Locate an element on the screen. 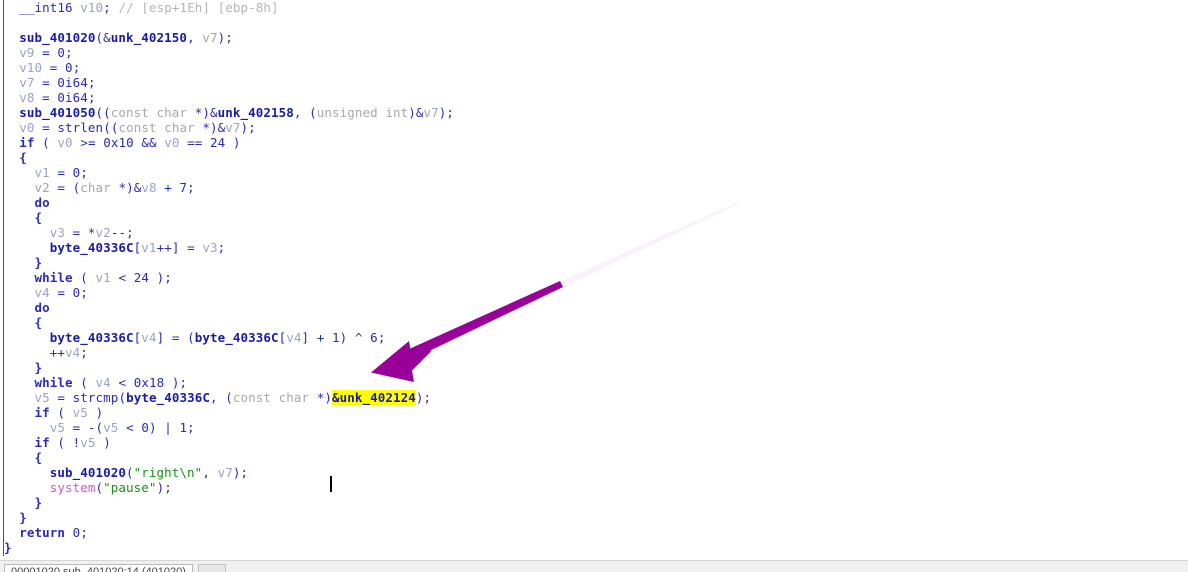 The image size is (1188, 572). code-line: if ( !v5 ) is located at coordinates (594, 442).